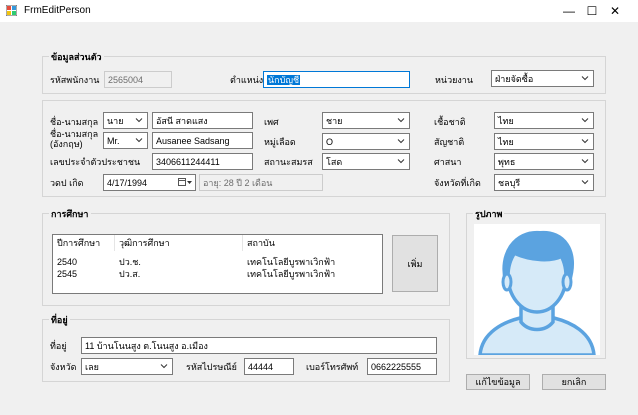  What do you see at coordinates (127, 366) in the screenshot?
I see `province-combobox: เลย` at bounding box center [127, 366].